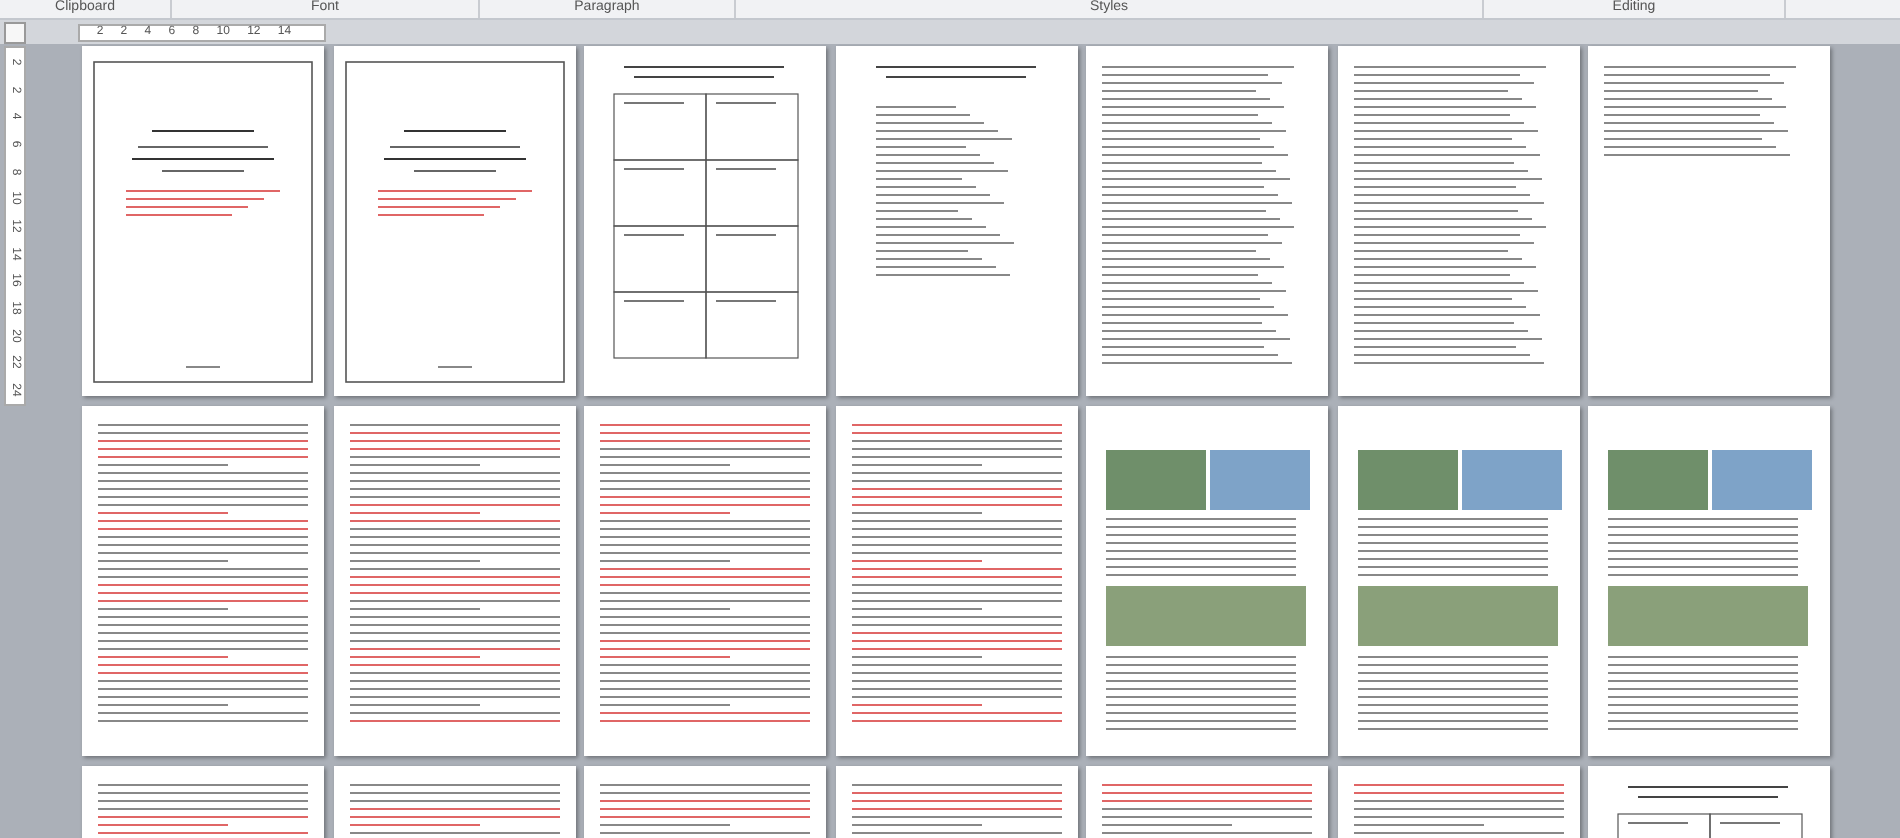  Describe the element at coordinates (15, 32) in the screenshot. I see `tab-selector` at that location.